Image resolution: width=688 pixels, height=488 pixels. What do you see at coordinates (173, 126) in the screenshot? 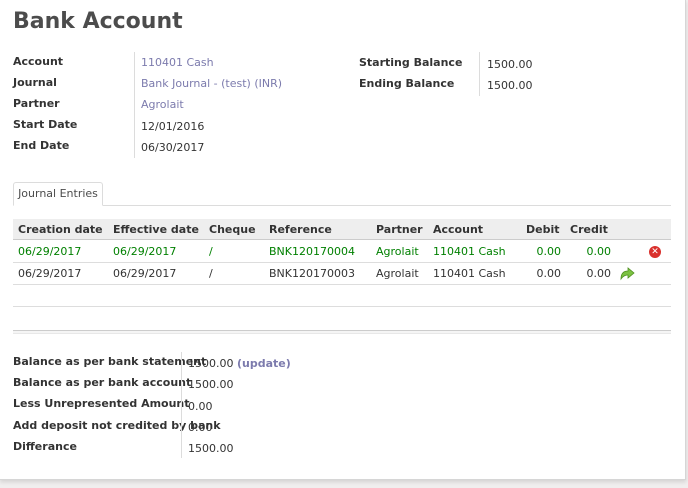
I see `start-date-value: 12/01/2016` at bounding box center [173, 126].